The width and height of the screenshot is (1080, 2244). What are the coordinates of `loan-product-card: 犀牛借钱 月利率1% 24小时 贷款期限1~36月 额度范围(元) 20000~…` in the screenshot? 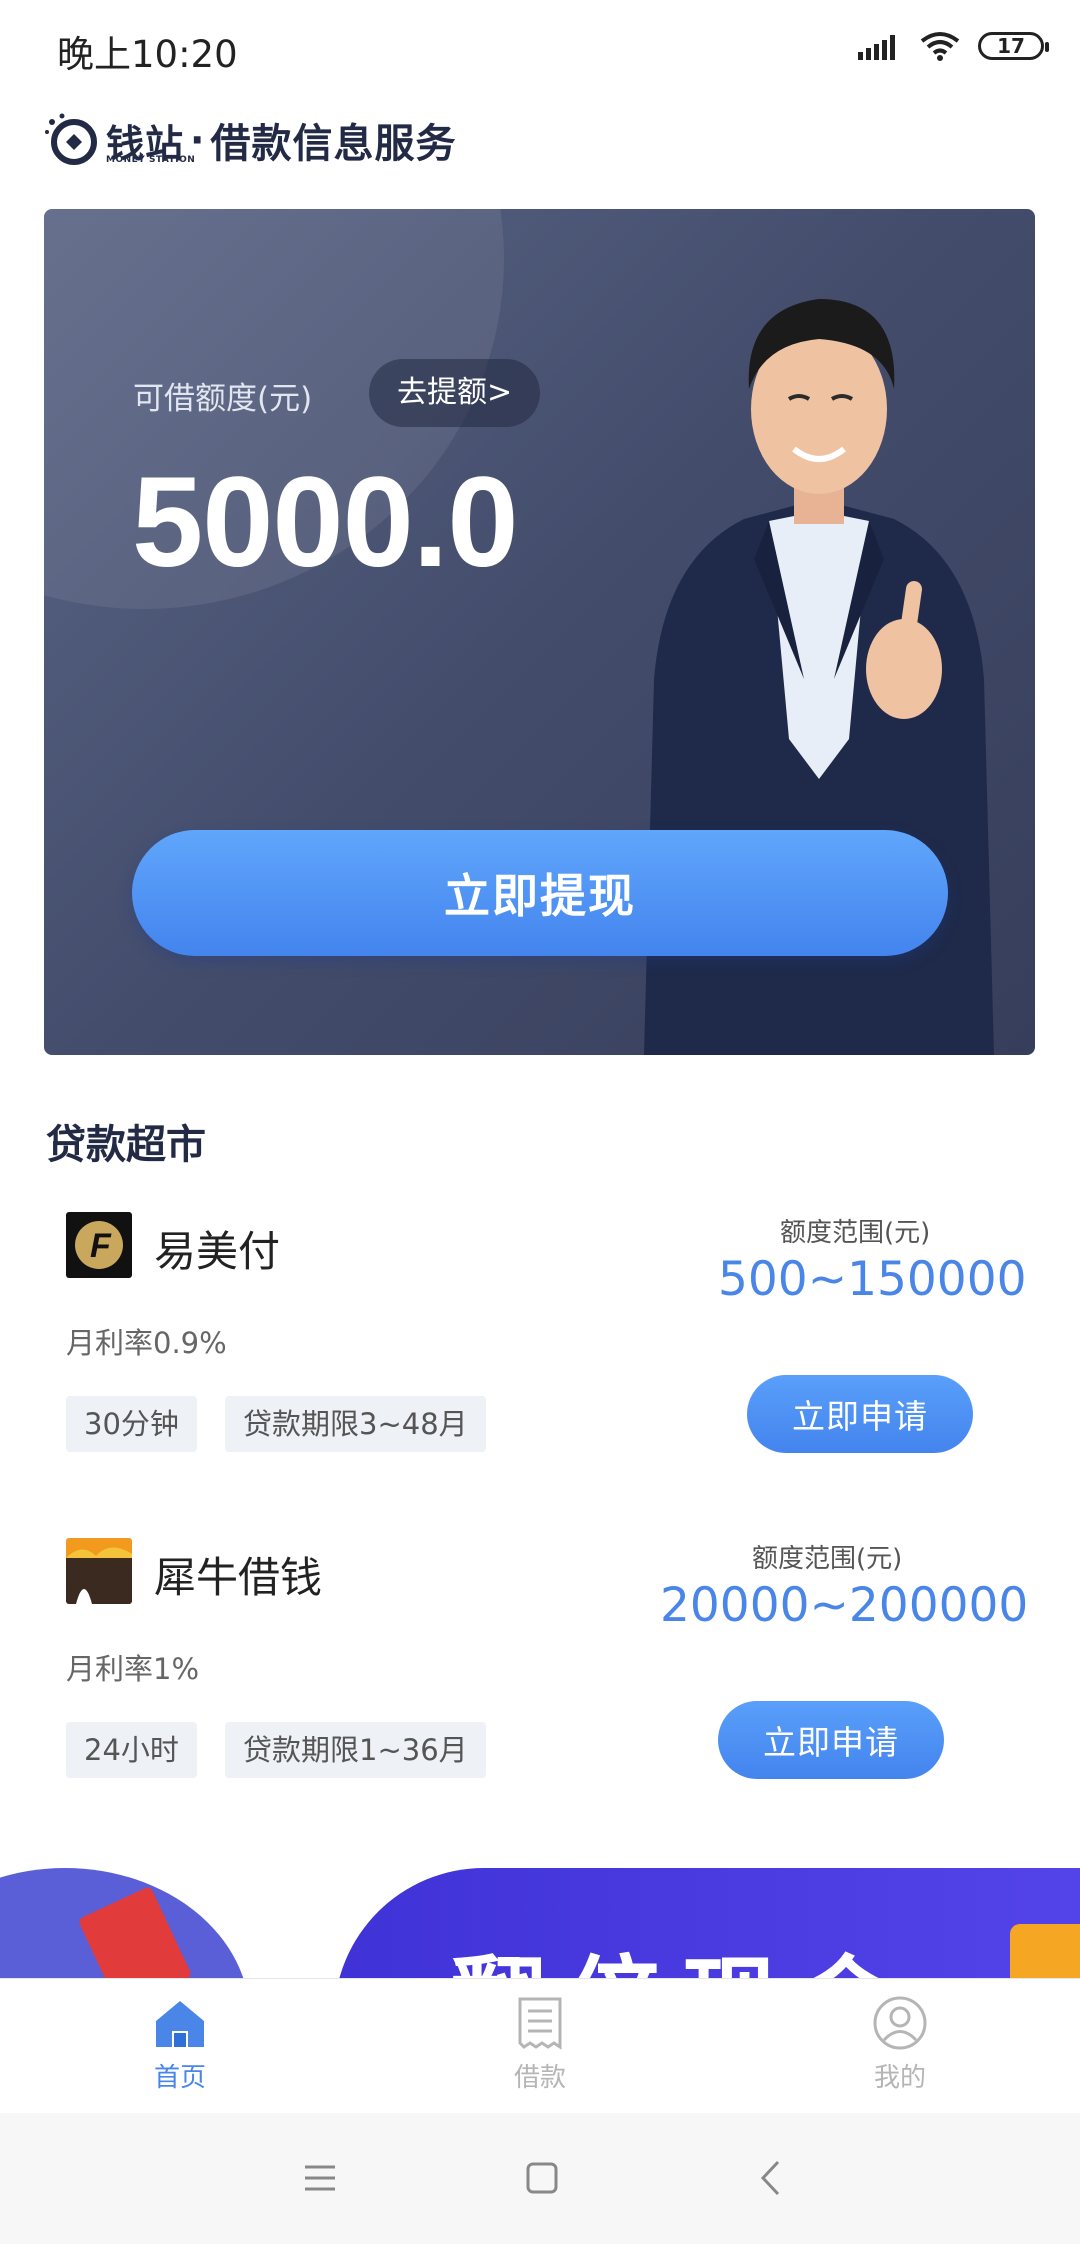 It's located at (540, 1688).